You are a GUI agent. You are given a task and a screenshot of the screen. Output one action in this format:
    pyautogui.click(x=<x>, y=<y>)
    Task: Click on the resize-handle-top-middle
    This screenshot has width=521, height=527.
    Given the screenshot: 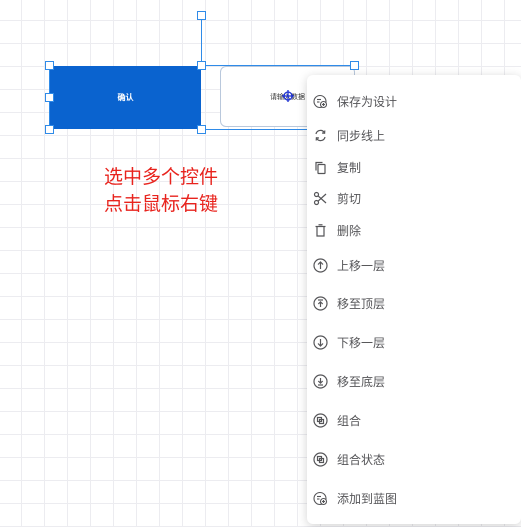 What is the action you would take?
    pyautogui.click(x=201, y=65)
    